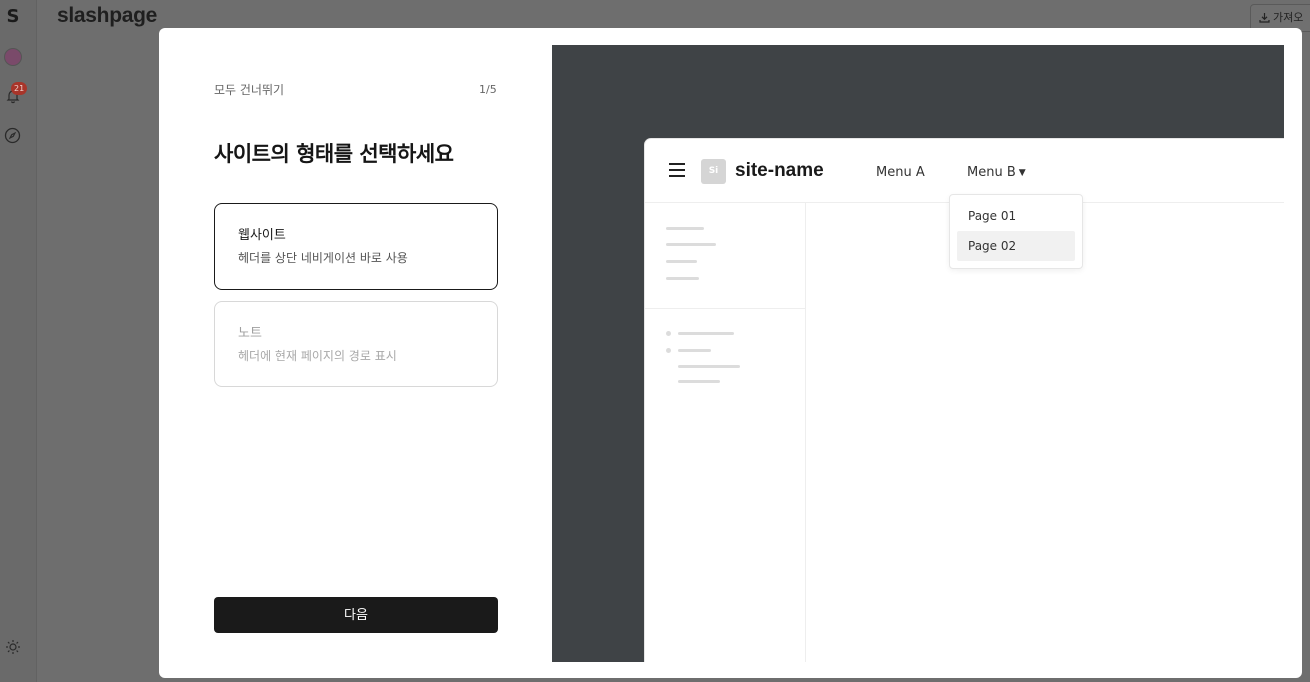 This screenshot has height=682, width=1310. I want to click on skip-all-link: 모두 건너뛰기, so click(249, 89).